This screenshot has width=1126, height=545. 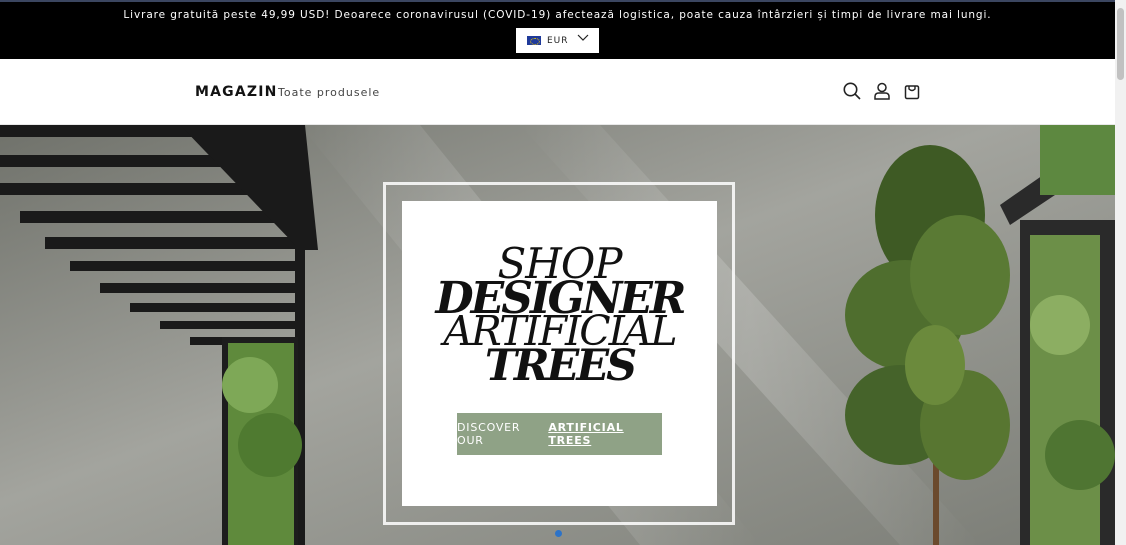 What do you see at coordinates (1120, 272) in the screenshot?
I see `page-scrollbar` at bounding box center [1120, 272].